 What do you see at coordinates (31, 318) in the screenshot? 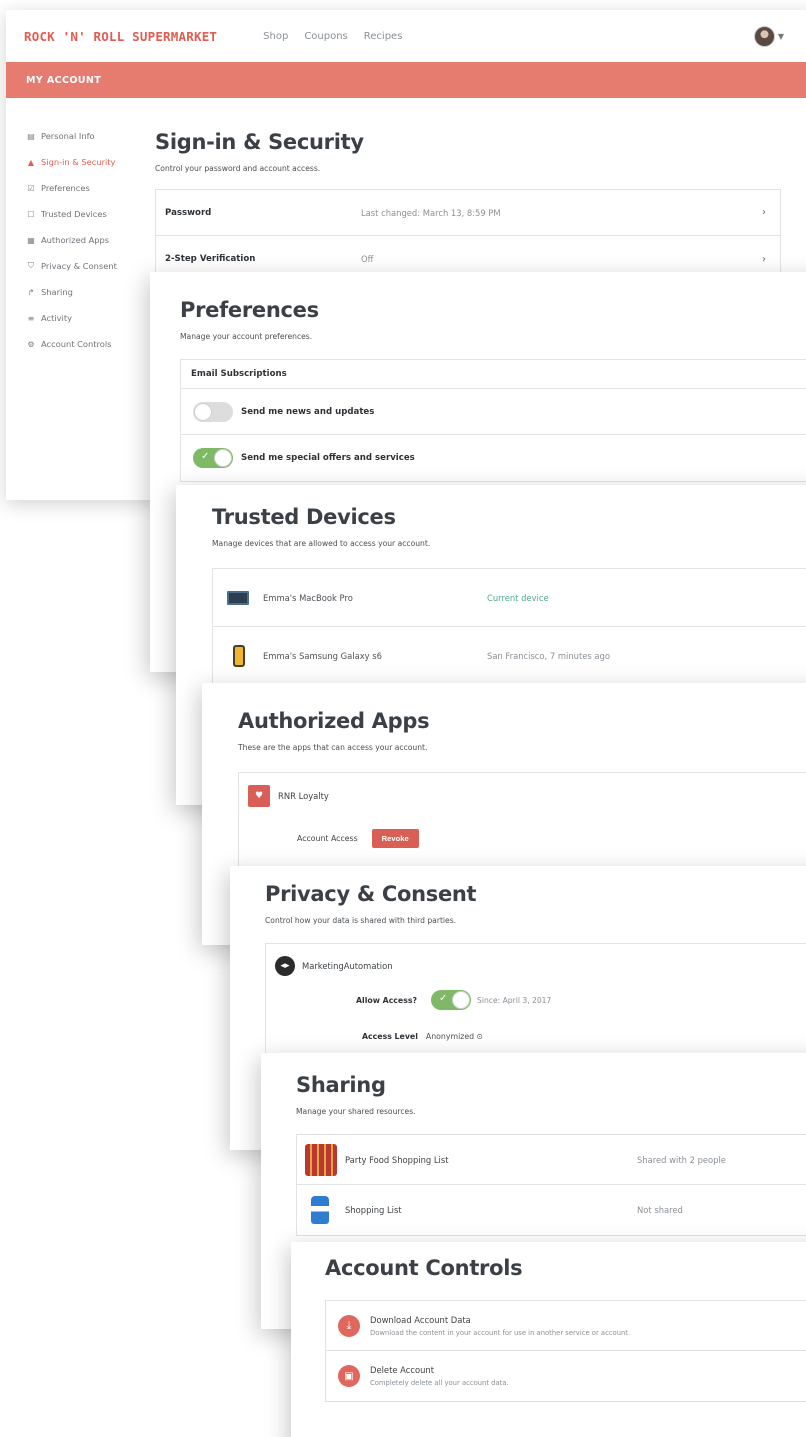
I see `list-icon: ≡` at bounding box center [31, 318].